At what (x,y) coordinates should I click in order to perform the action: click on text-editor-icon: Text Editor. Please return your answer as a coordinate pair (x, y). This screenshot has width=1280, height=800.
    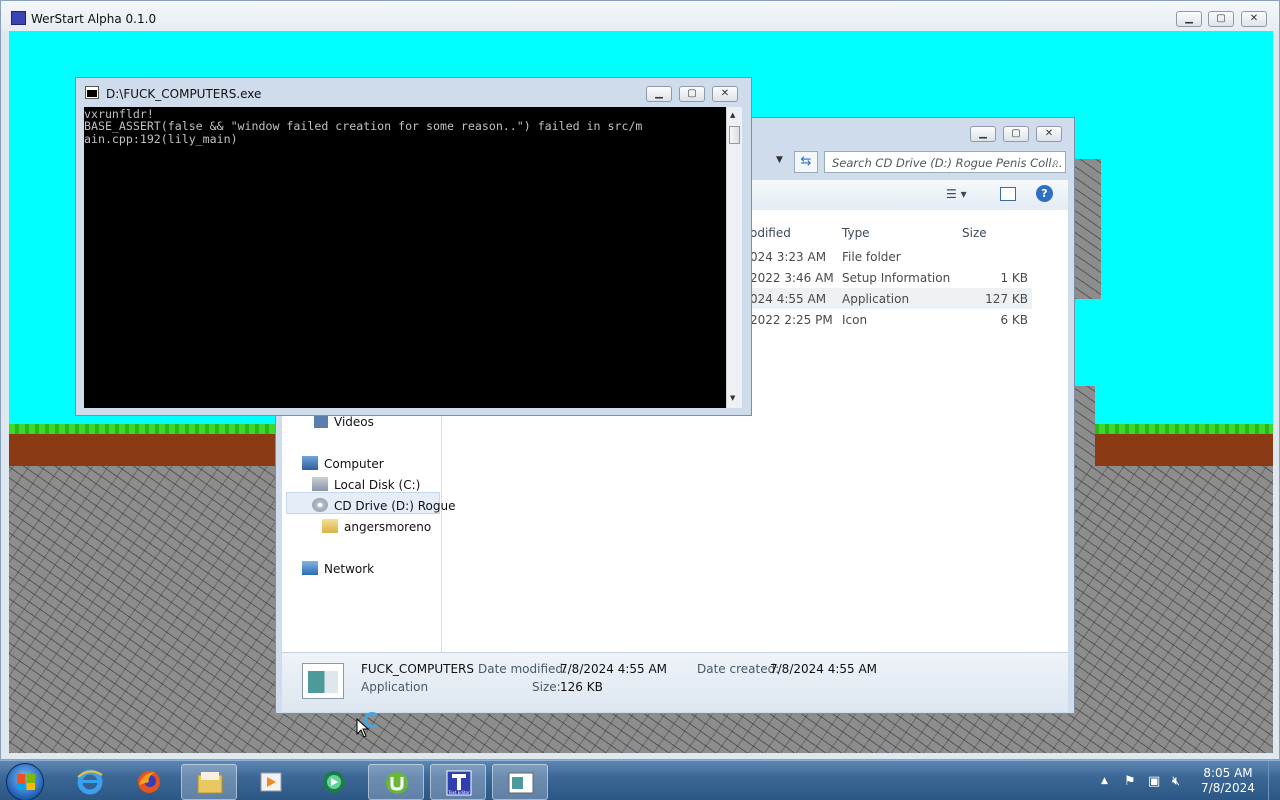
    Looking at the image, I should click on (459, 783).